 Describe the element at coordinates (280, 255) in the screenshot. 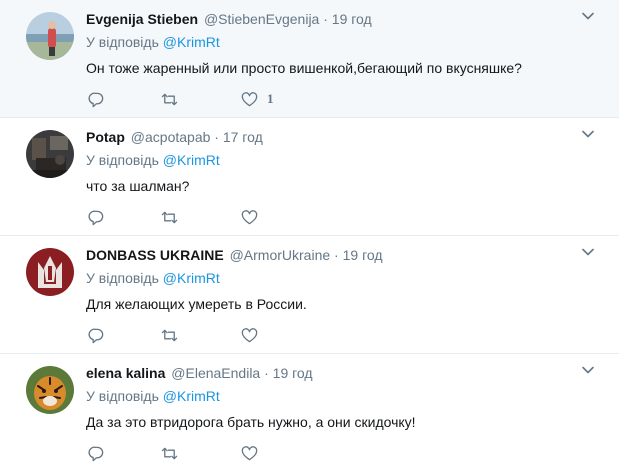

I see `author-handle: @ArmorUkraine` at that location.